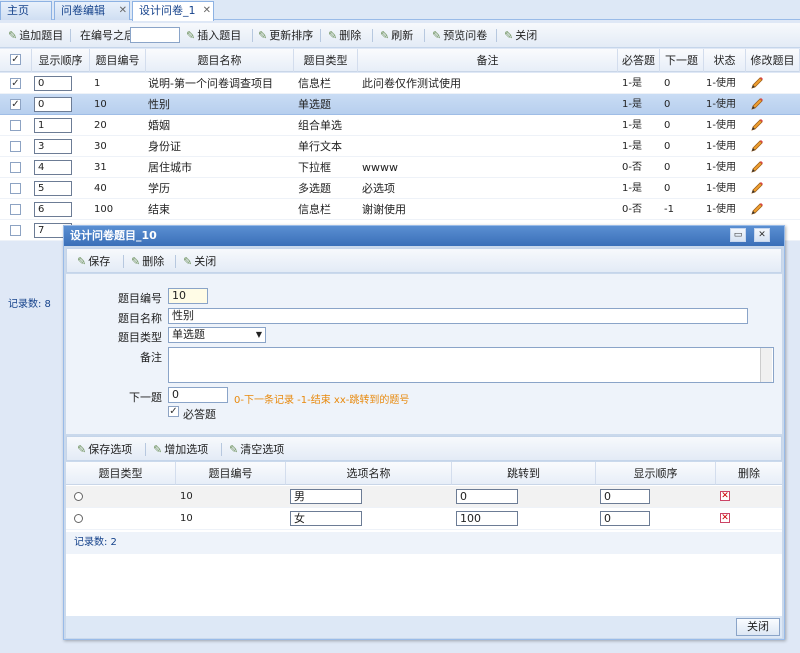 This screenshot has width=800, height=653. I want to click on note-textarea, so click(471, 365).